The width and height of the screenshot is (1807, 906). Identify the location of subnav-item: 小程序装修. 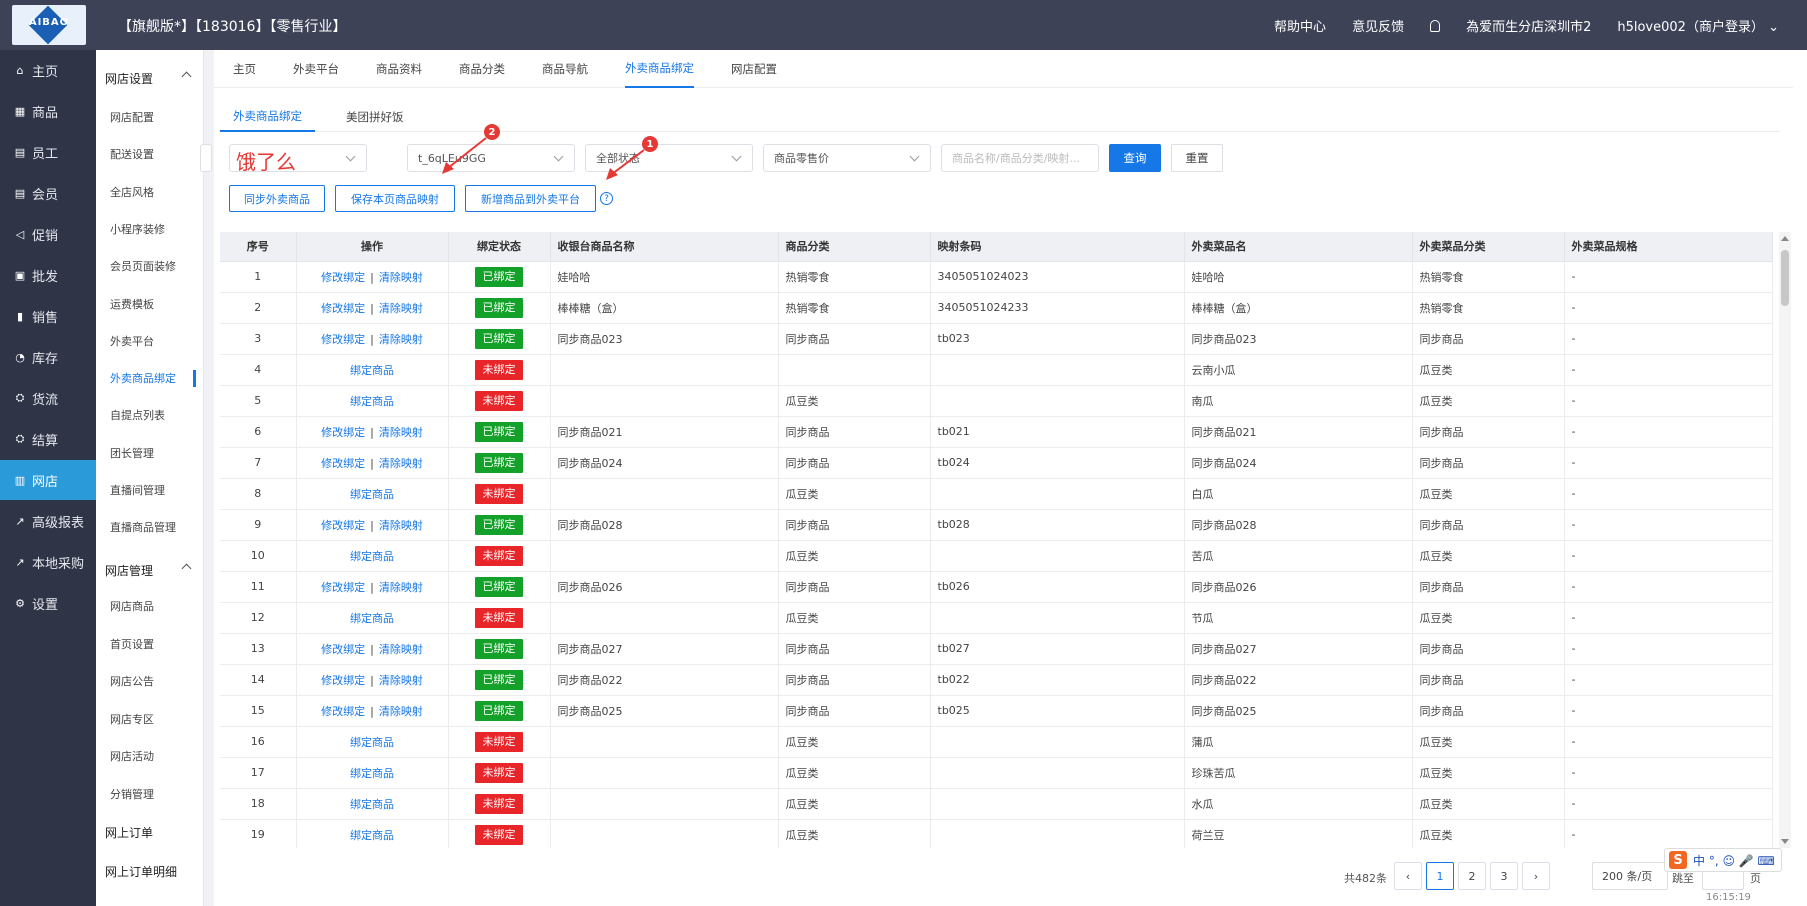
(150, 229).